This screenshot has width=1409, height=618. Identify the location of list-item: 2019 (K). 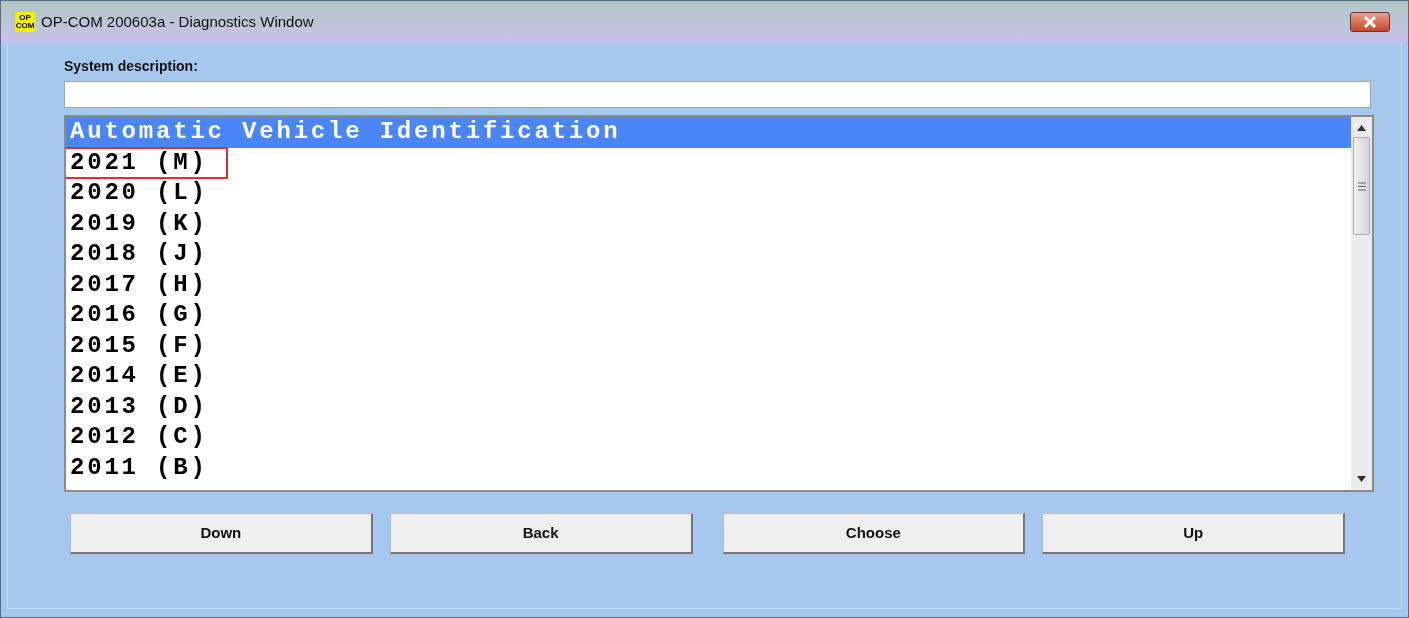
(708, 223).